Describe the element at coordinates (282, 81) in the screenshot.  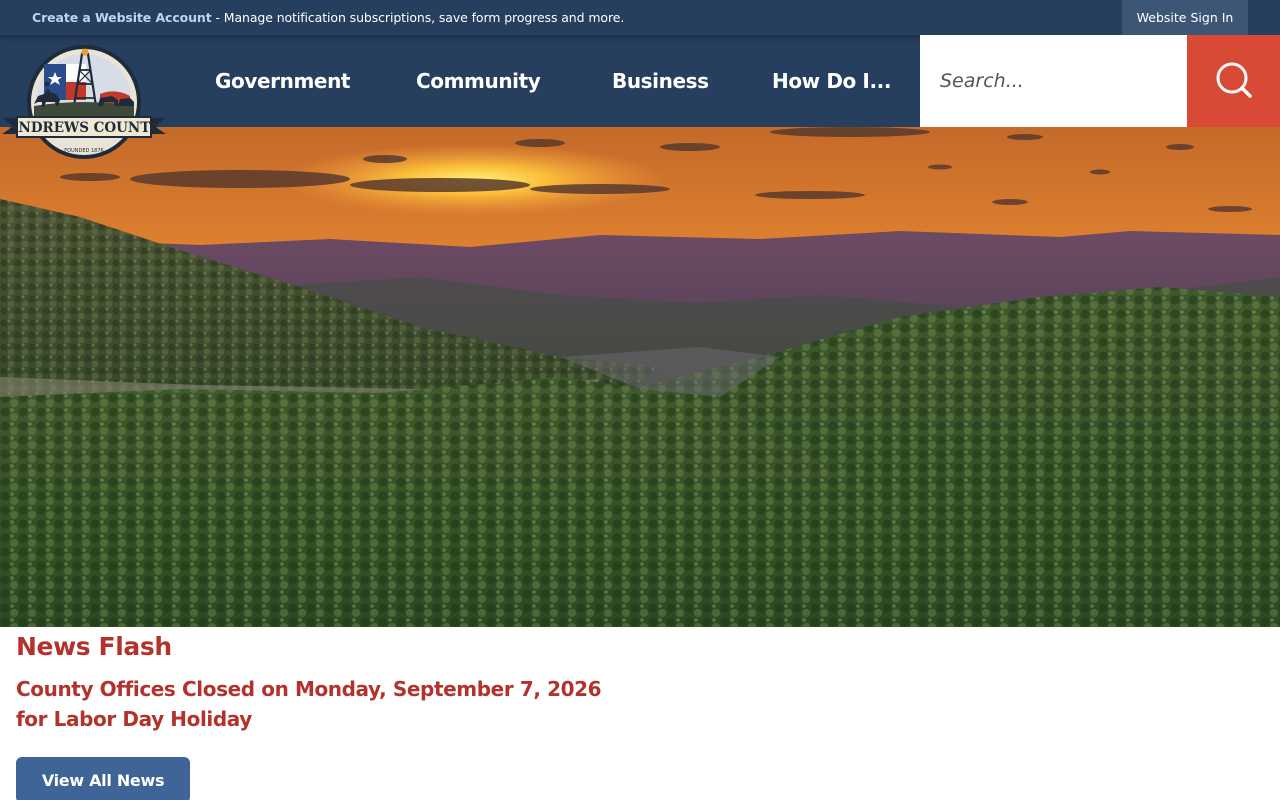
I see `nav-government: Government` at that location.